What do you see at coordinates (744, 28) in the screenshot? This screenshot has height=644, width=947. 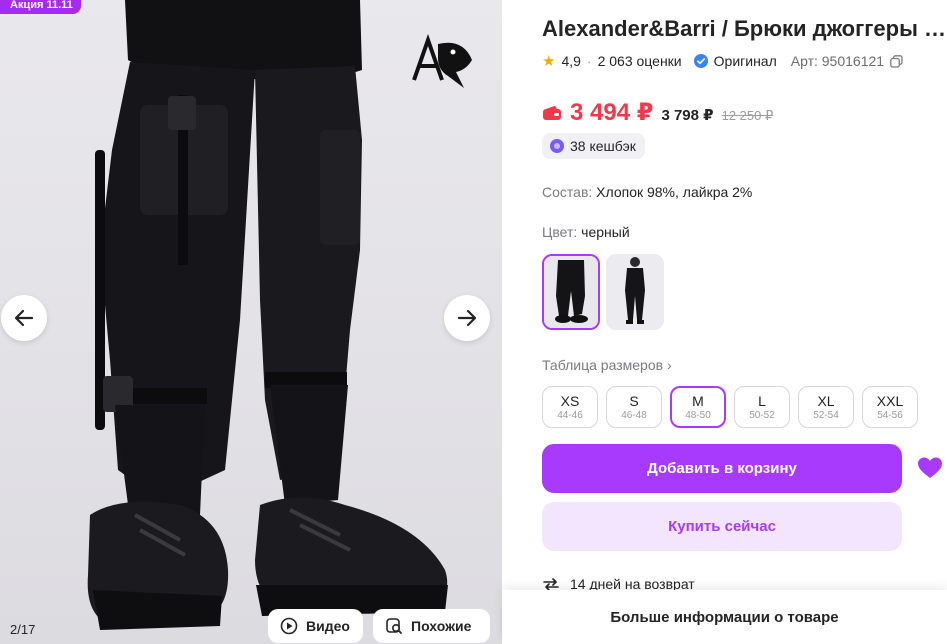 I see `product-title: Alexander&Barri / Брюки джоггеры мужские` at bounding box center [744, 28].